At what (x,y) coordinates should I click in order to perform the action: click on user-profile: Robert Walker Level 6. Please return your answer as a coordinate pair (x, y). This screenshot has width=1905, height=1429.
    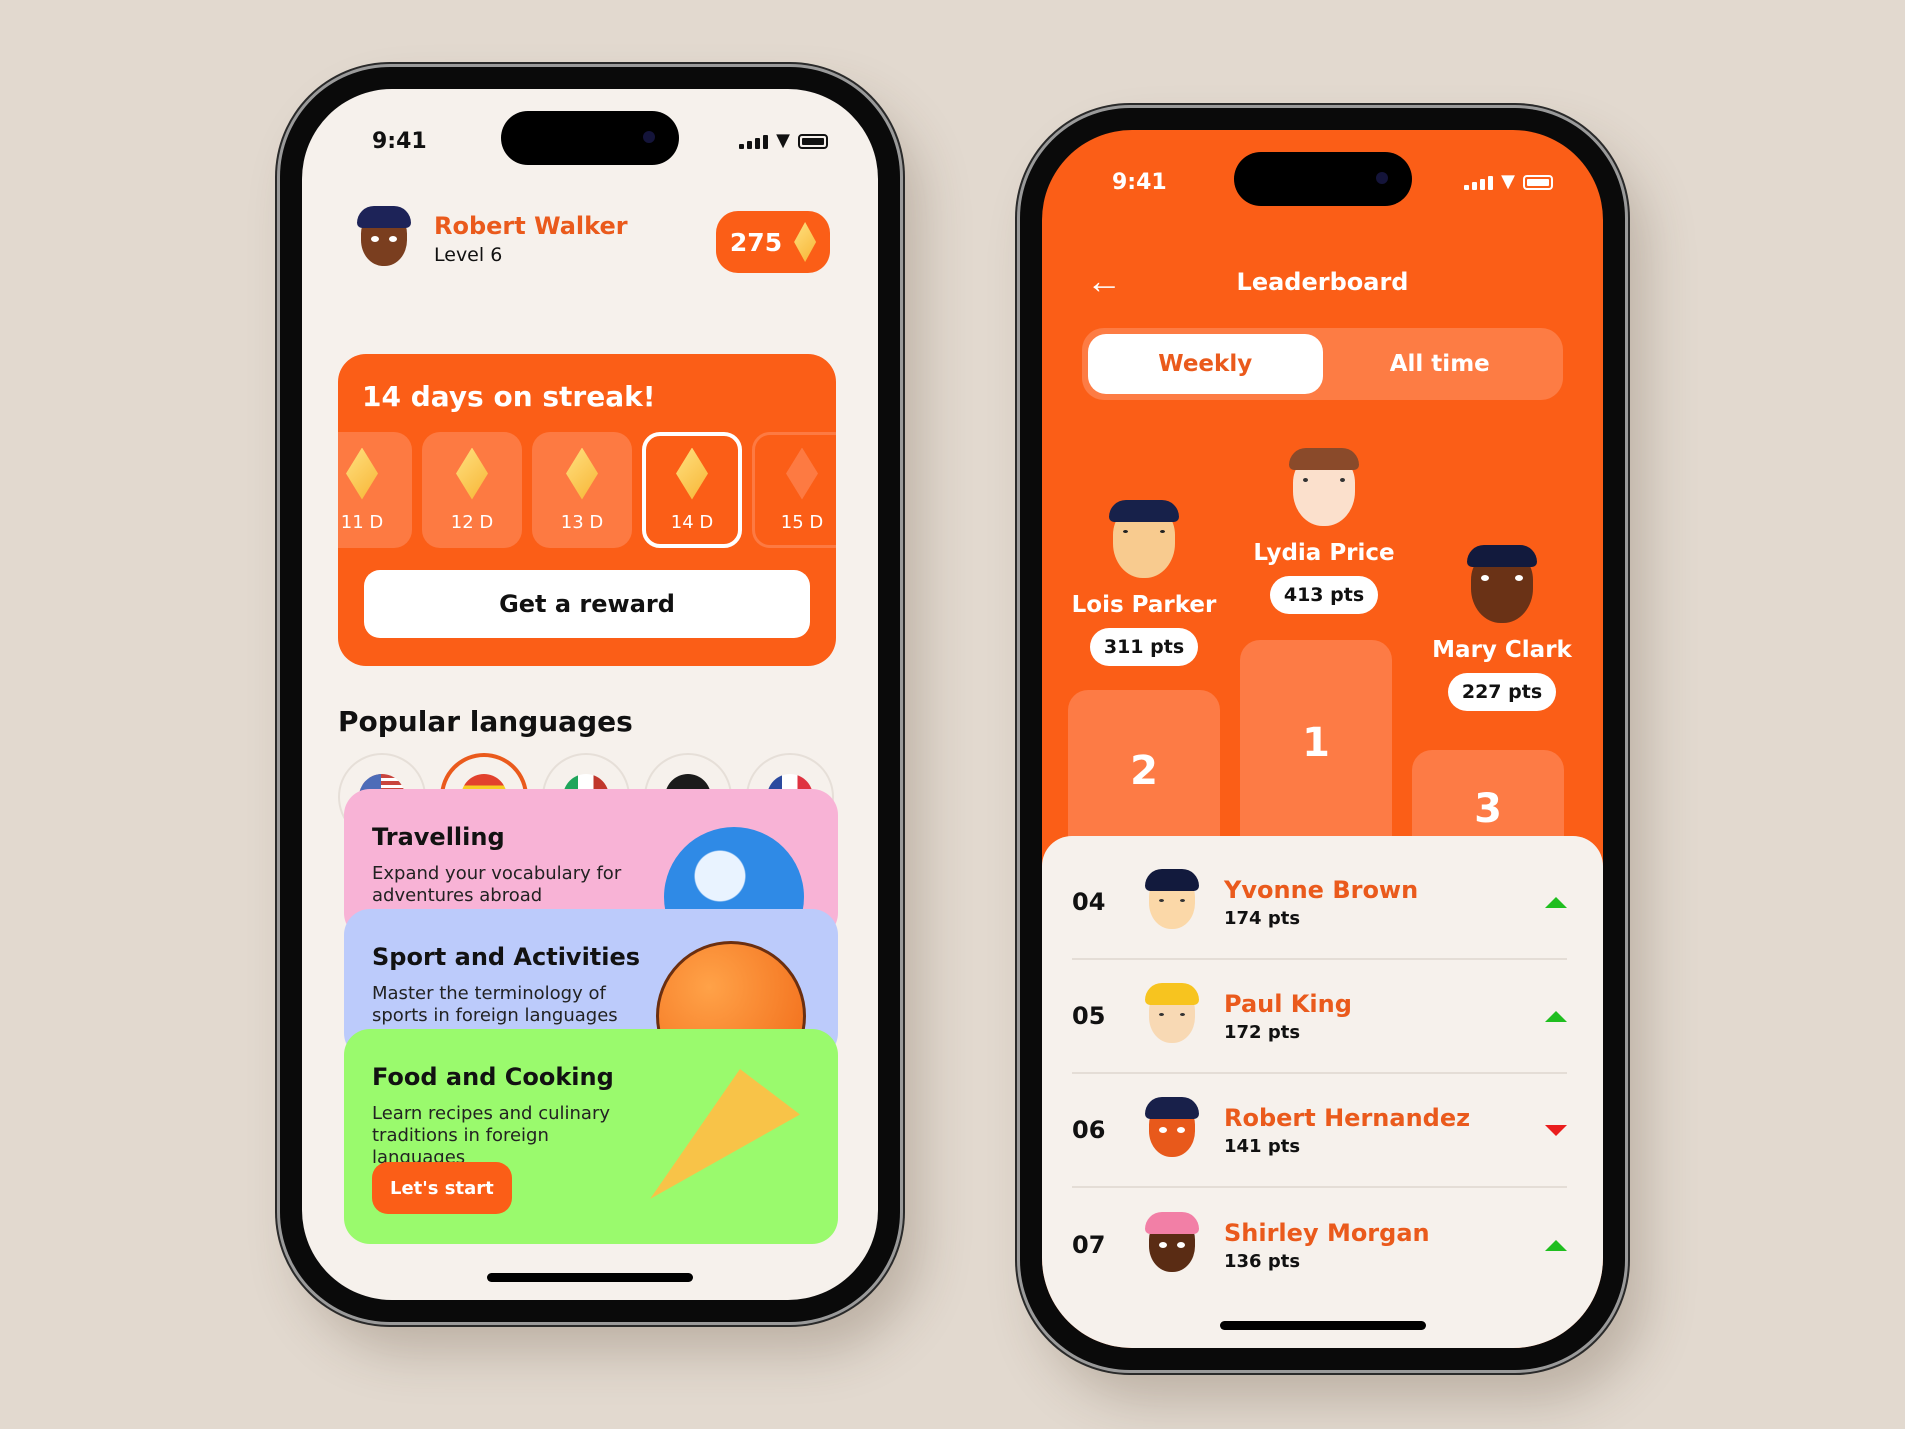
    Looking at the image, I should click on (490, 238).